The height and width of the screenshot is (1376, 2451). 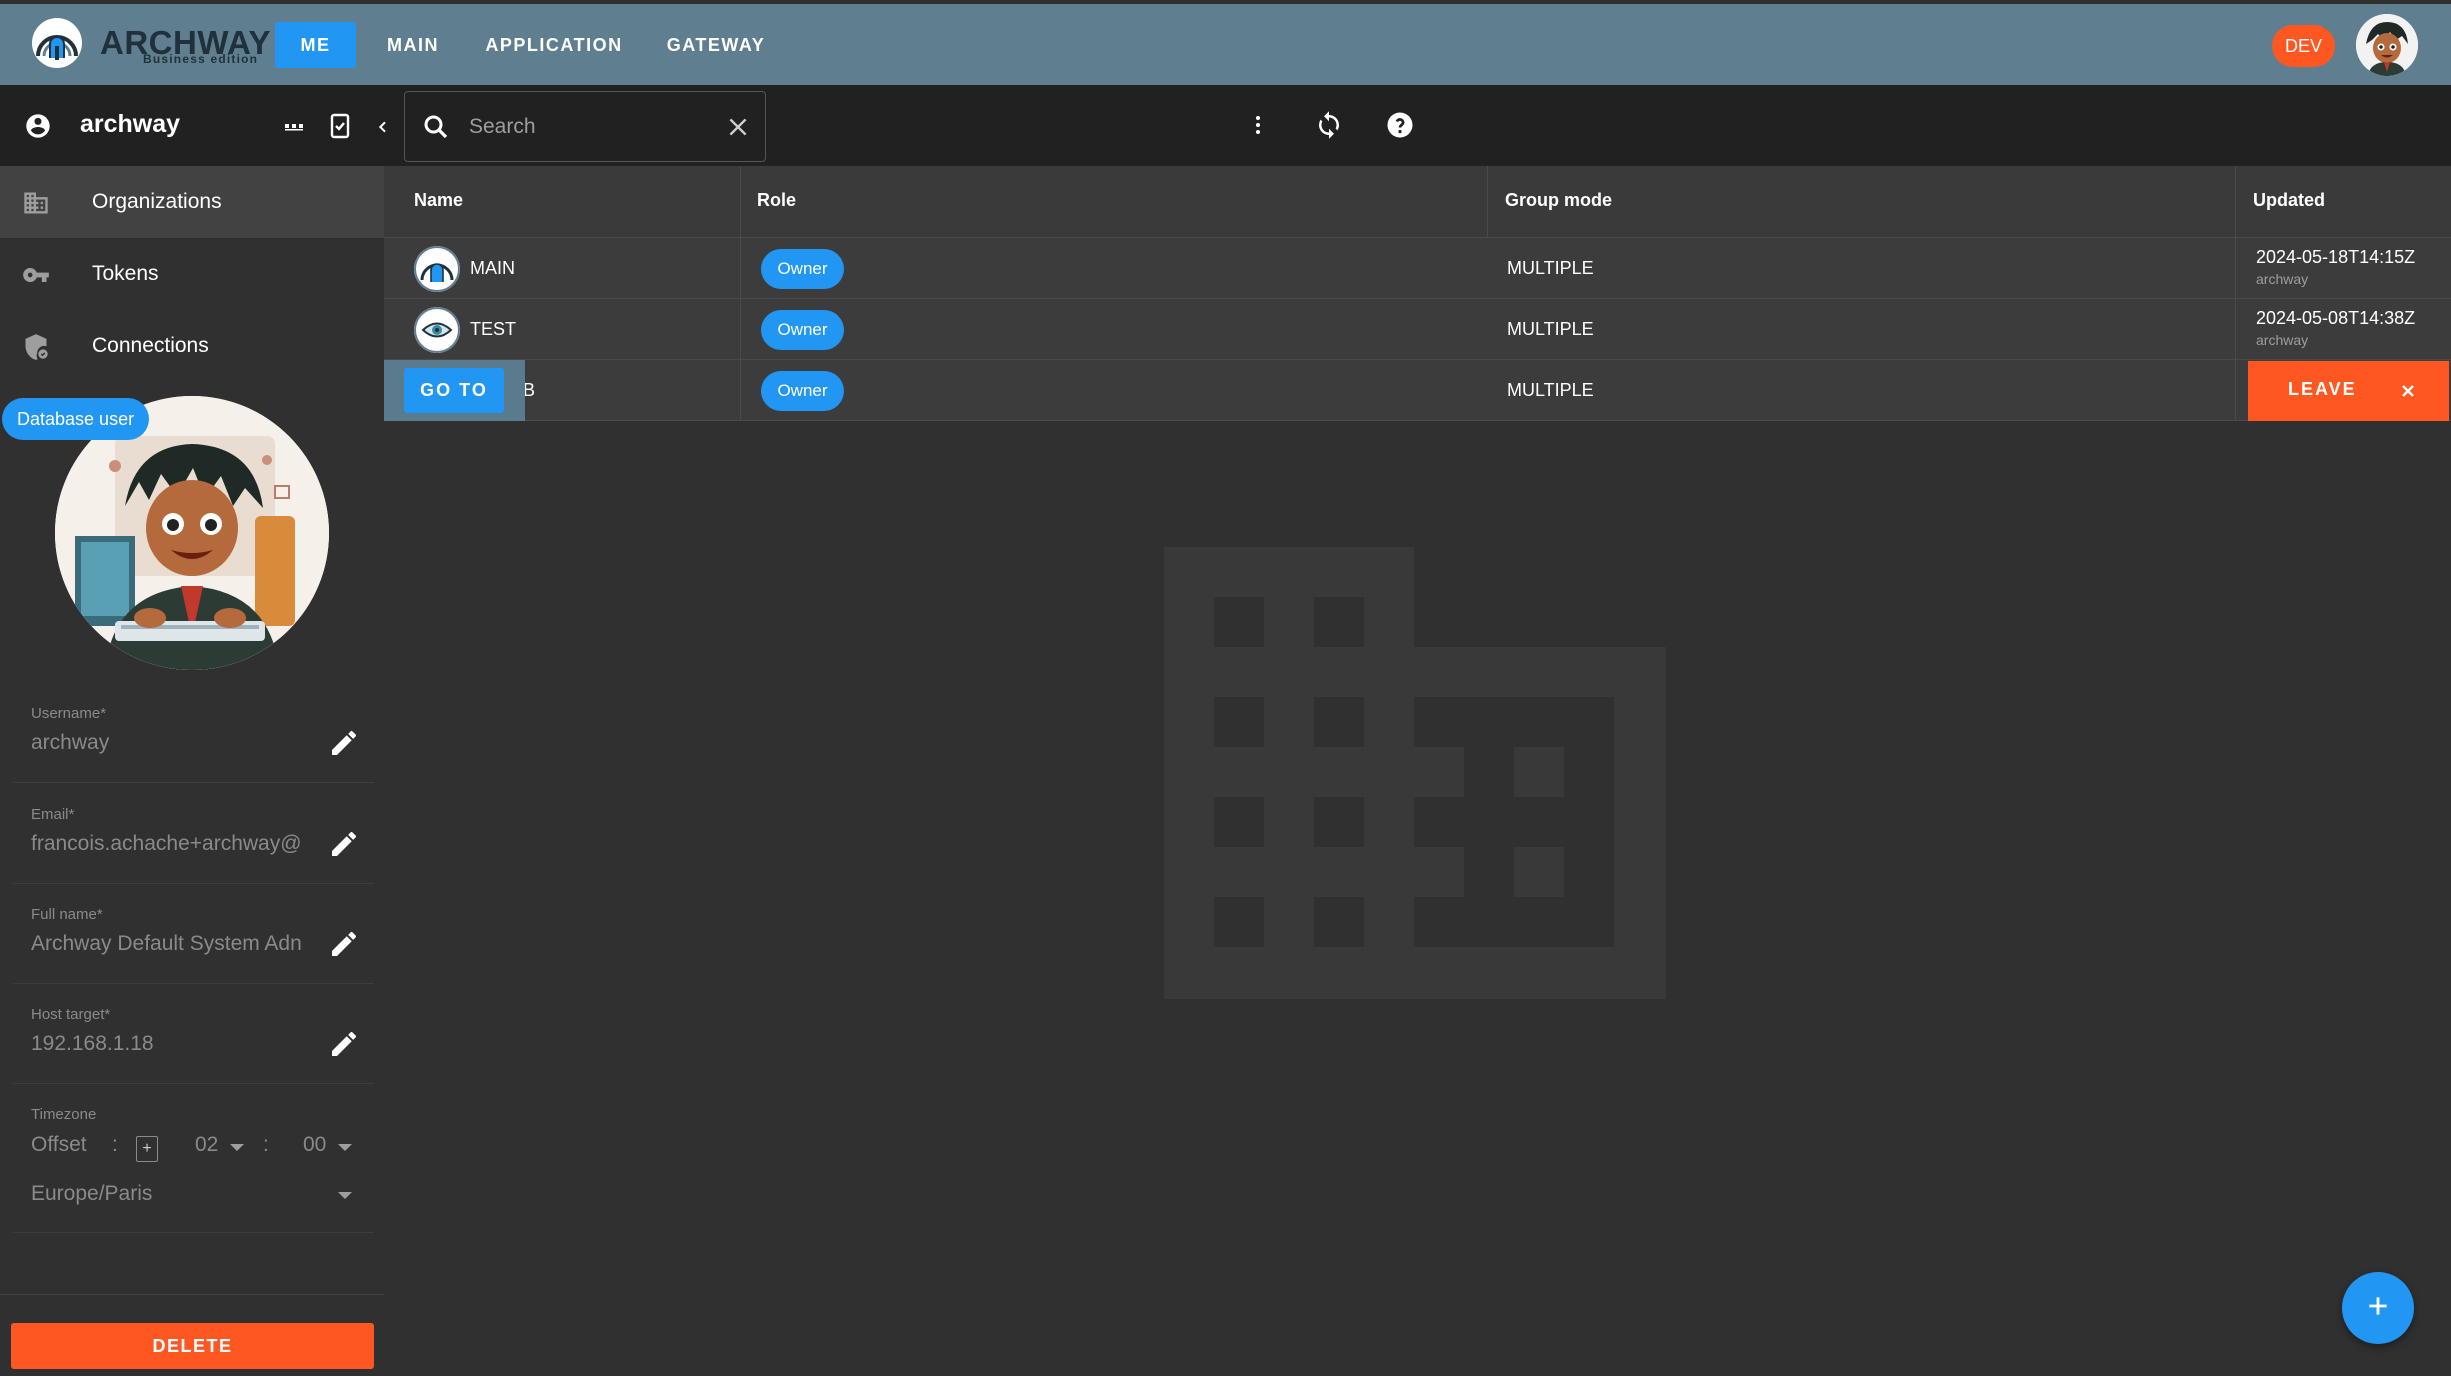 What do you see at coordinates (125, 273) in the screenshot?
I see `sidebar-item-label: Tokens` at bounding box center [125, 273].